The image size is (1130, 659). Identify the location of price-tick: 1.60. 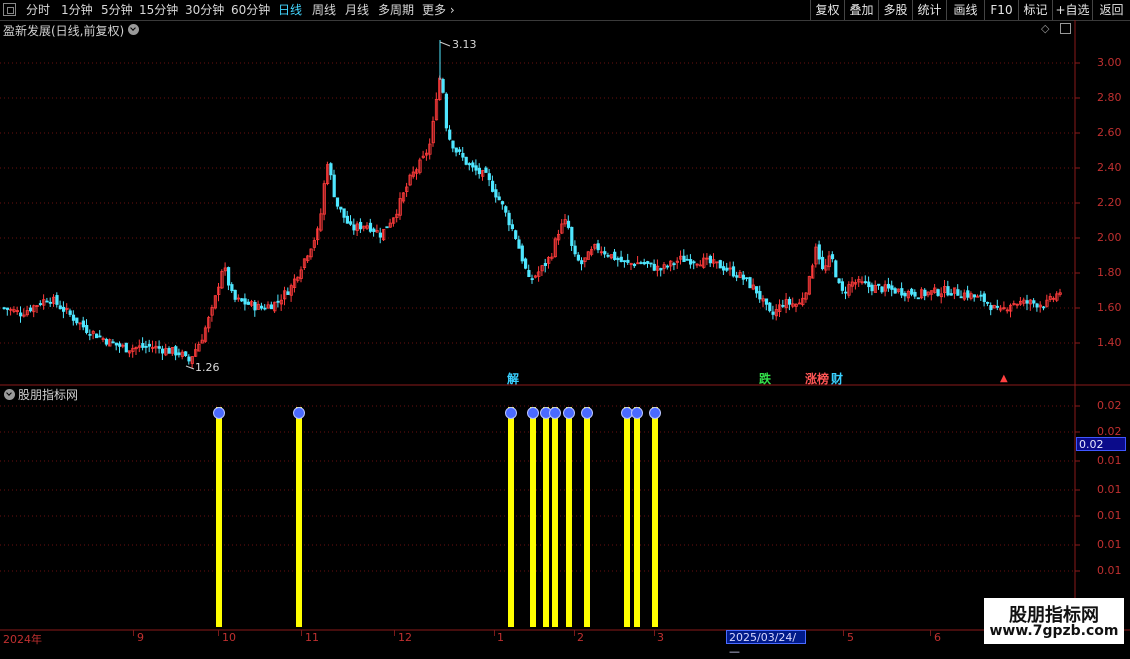
(1109, 307).